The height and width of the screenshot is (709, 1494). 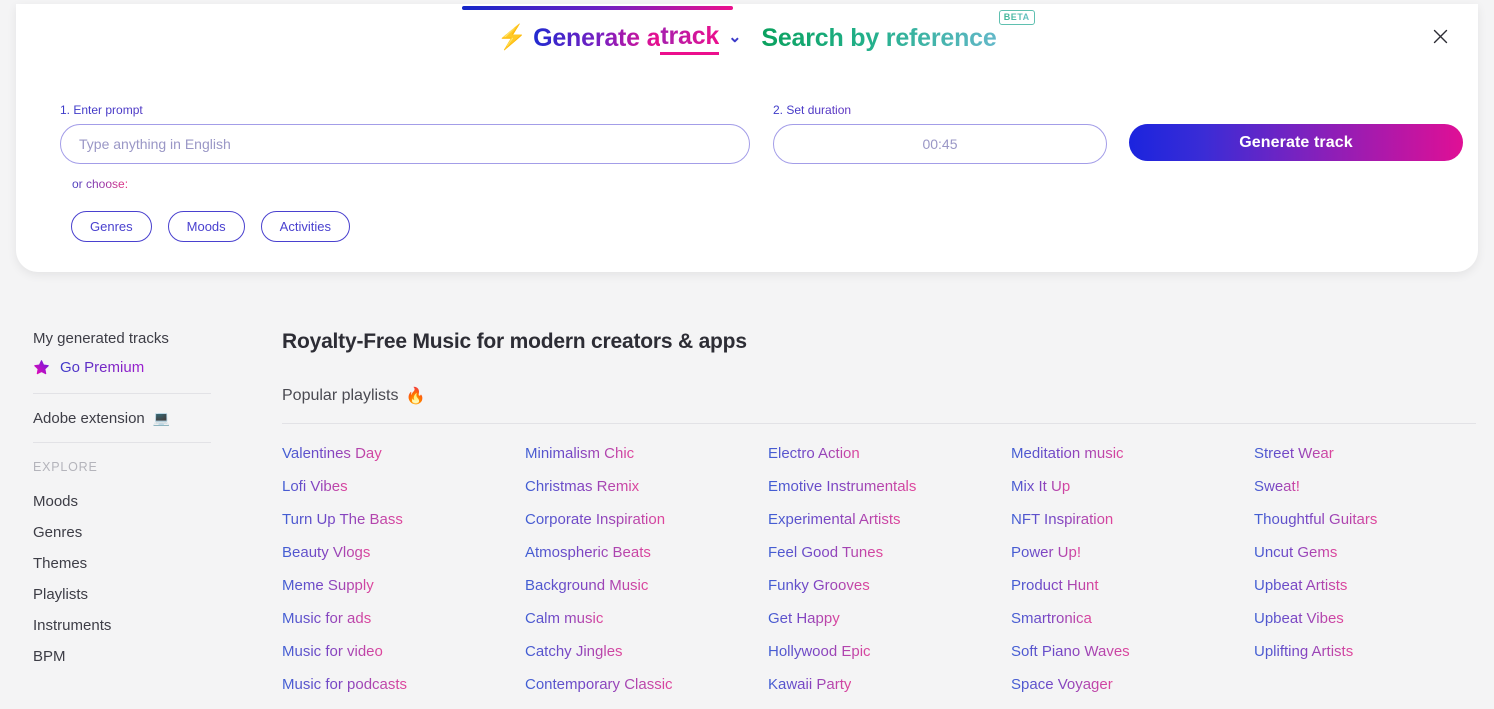 I want to click on tab-generate-emphasis: track, so click(x=689, y=38).